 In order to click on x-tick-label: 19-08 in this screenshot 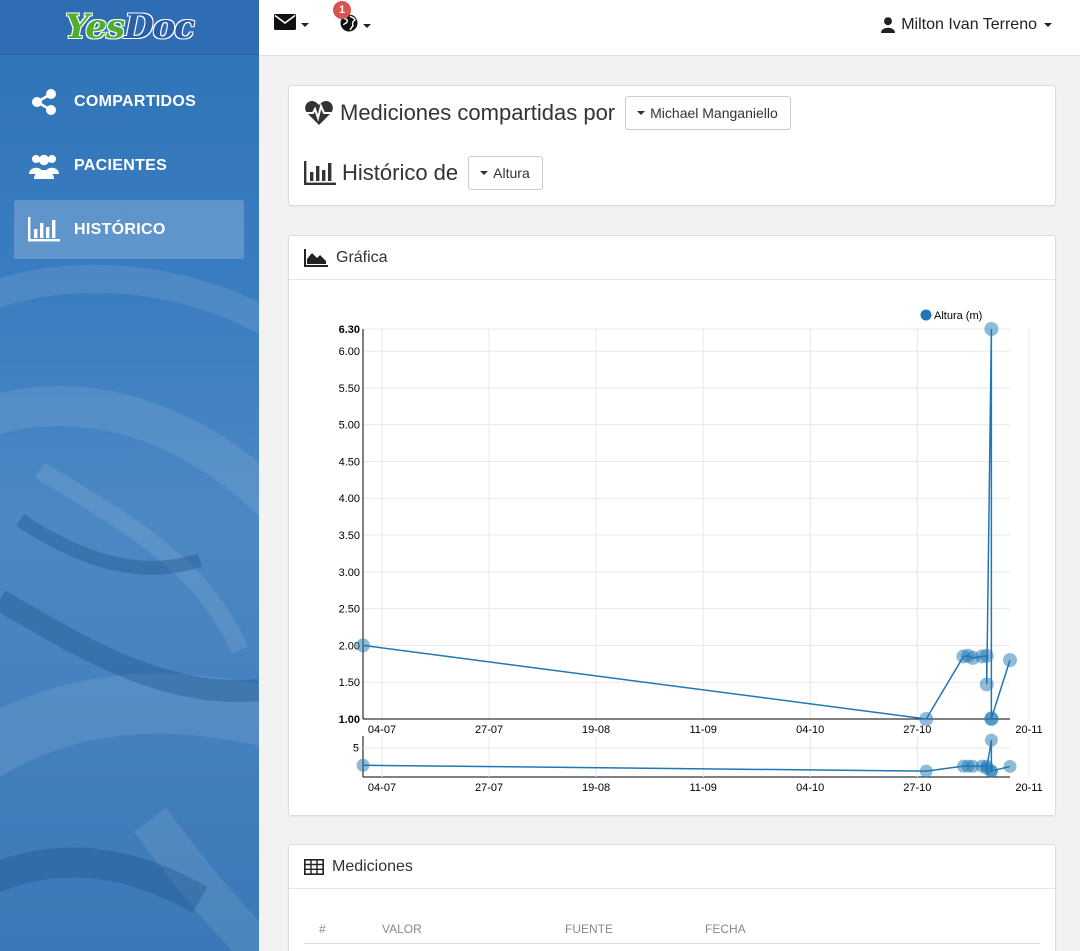, I will do `click(596, 730)`.